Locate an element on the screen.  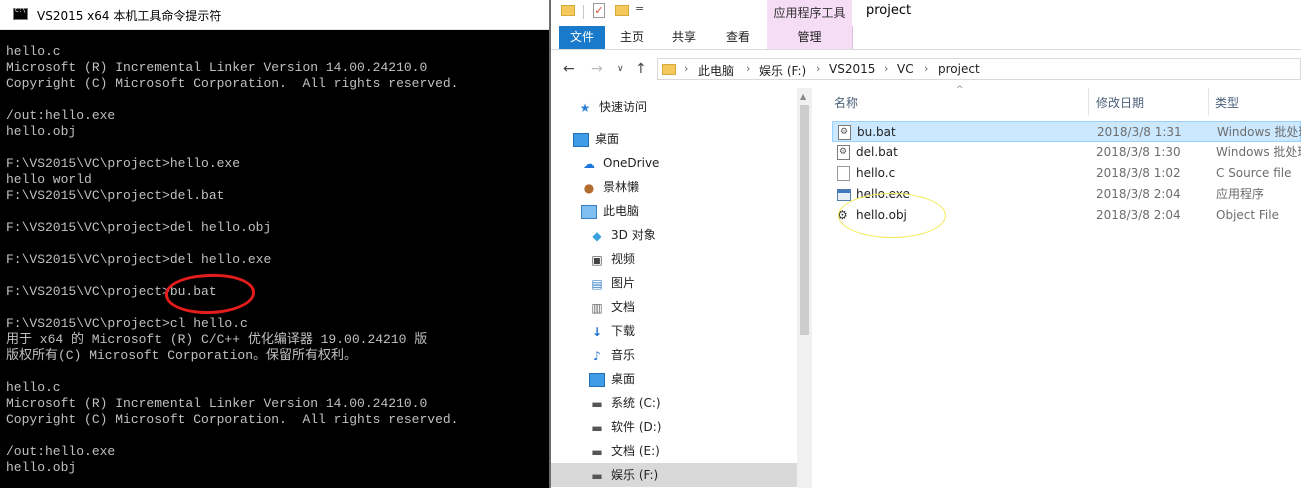
ribbon-tabs: 文件 主页 共享 查看 管理 is located at coordinates (926, 38).